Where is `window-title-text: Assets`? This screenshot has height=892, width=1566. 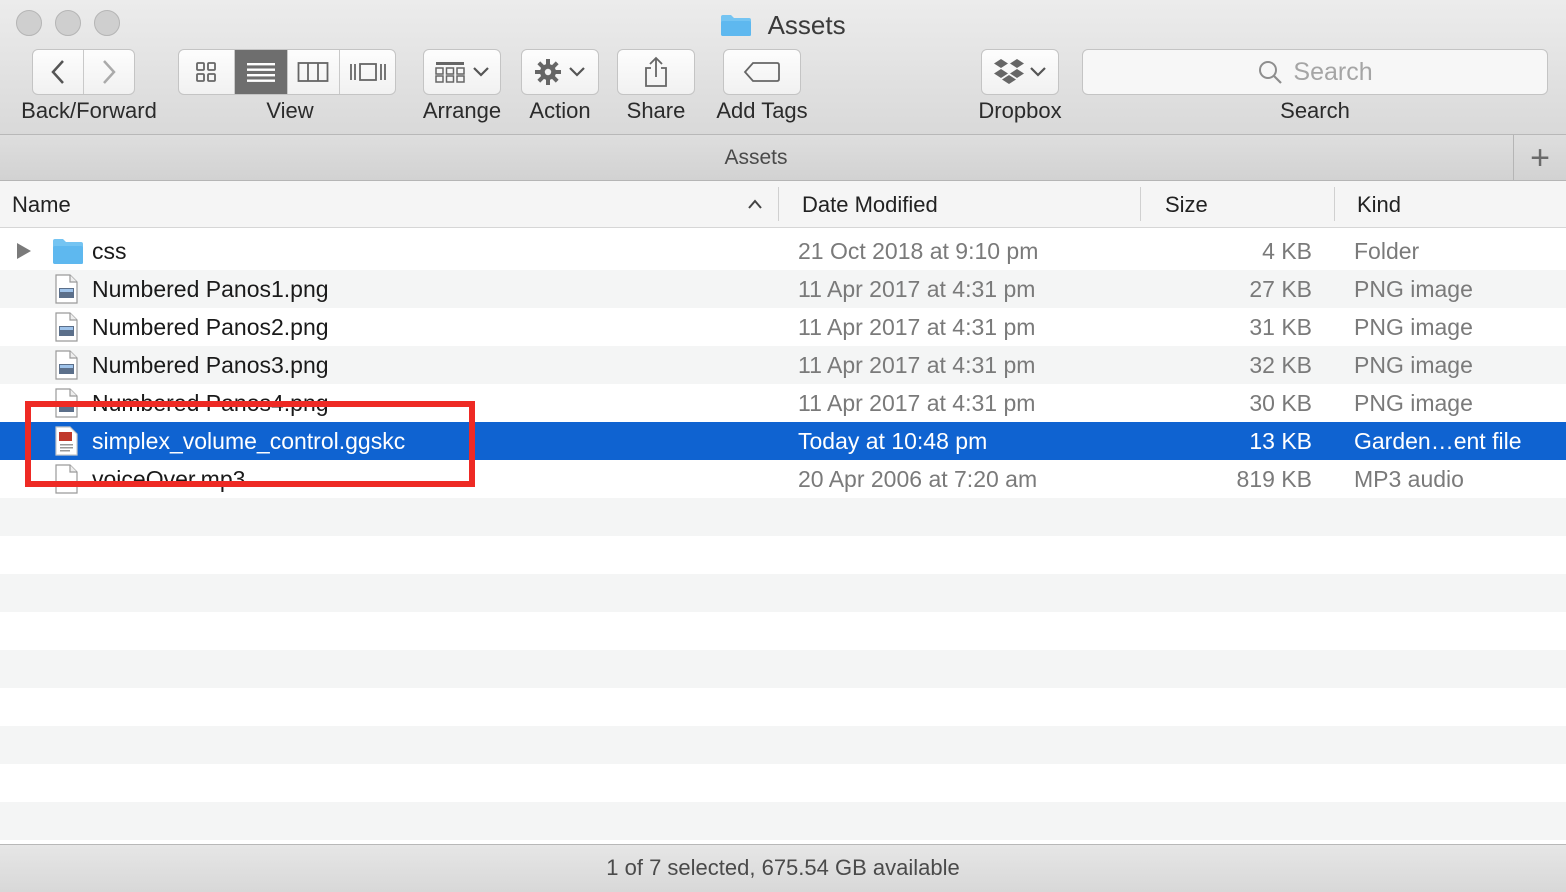
window-title-text: Assets is located at coordinates (806, 25).